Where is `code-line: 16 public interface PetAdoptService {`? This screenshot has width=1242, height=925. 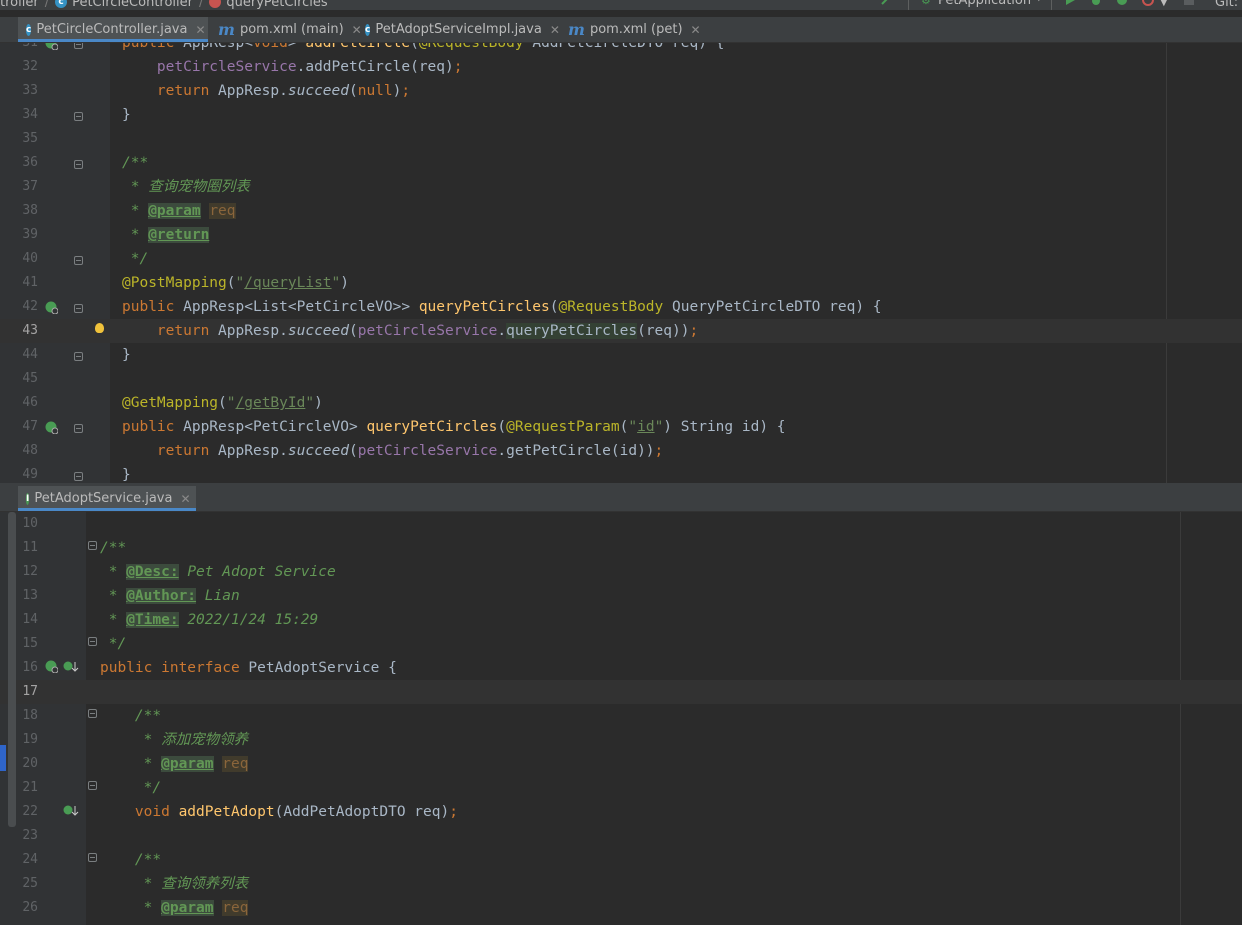 code-line: 16 public interface PetAdoptService { is located at coordinates (621, 668).